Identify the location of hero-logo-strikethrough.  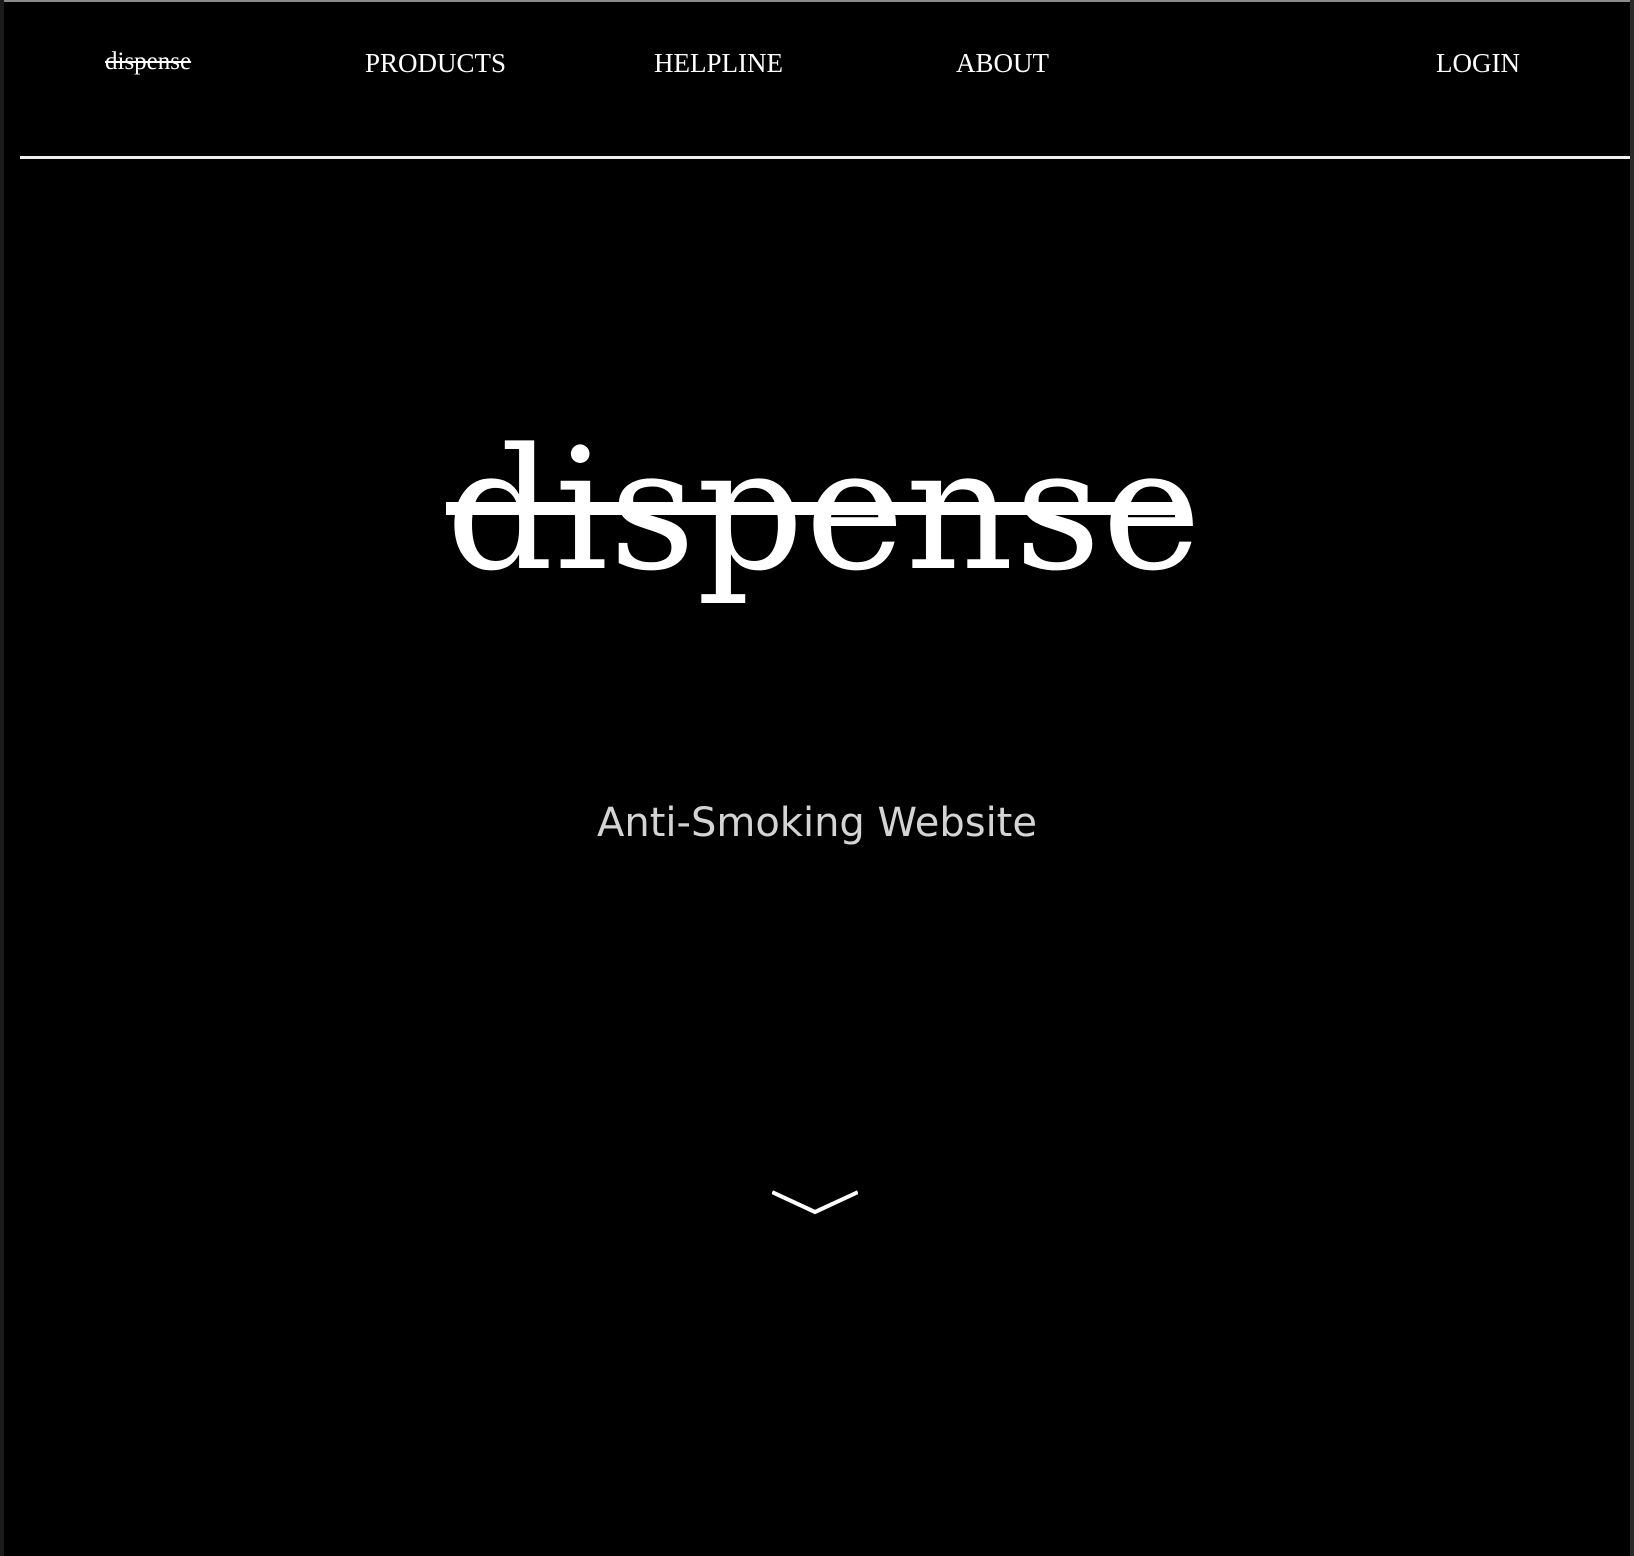
(813, 508).